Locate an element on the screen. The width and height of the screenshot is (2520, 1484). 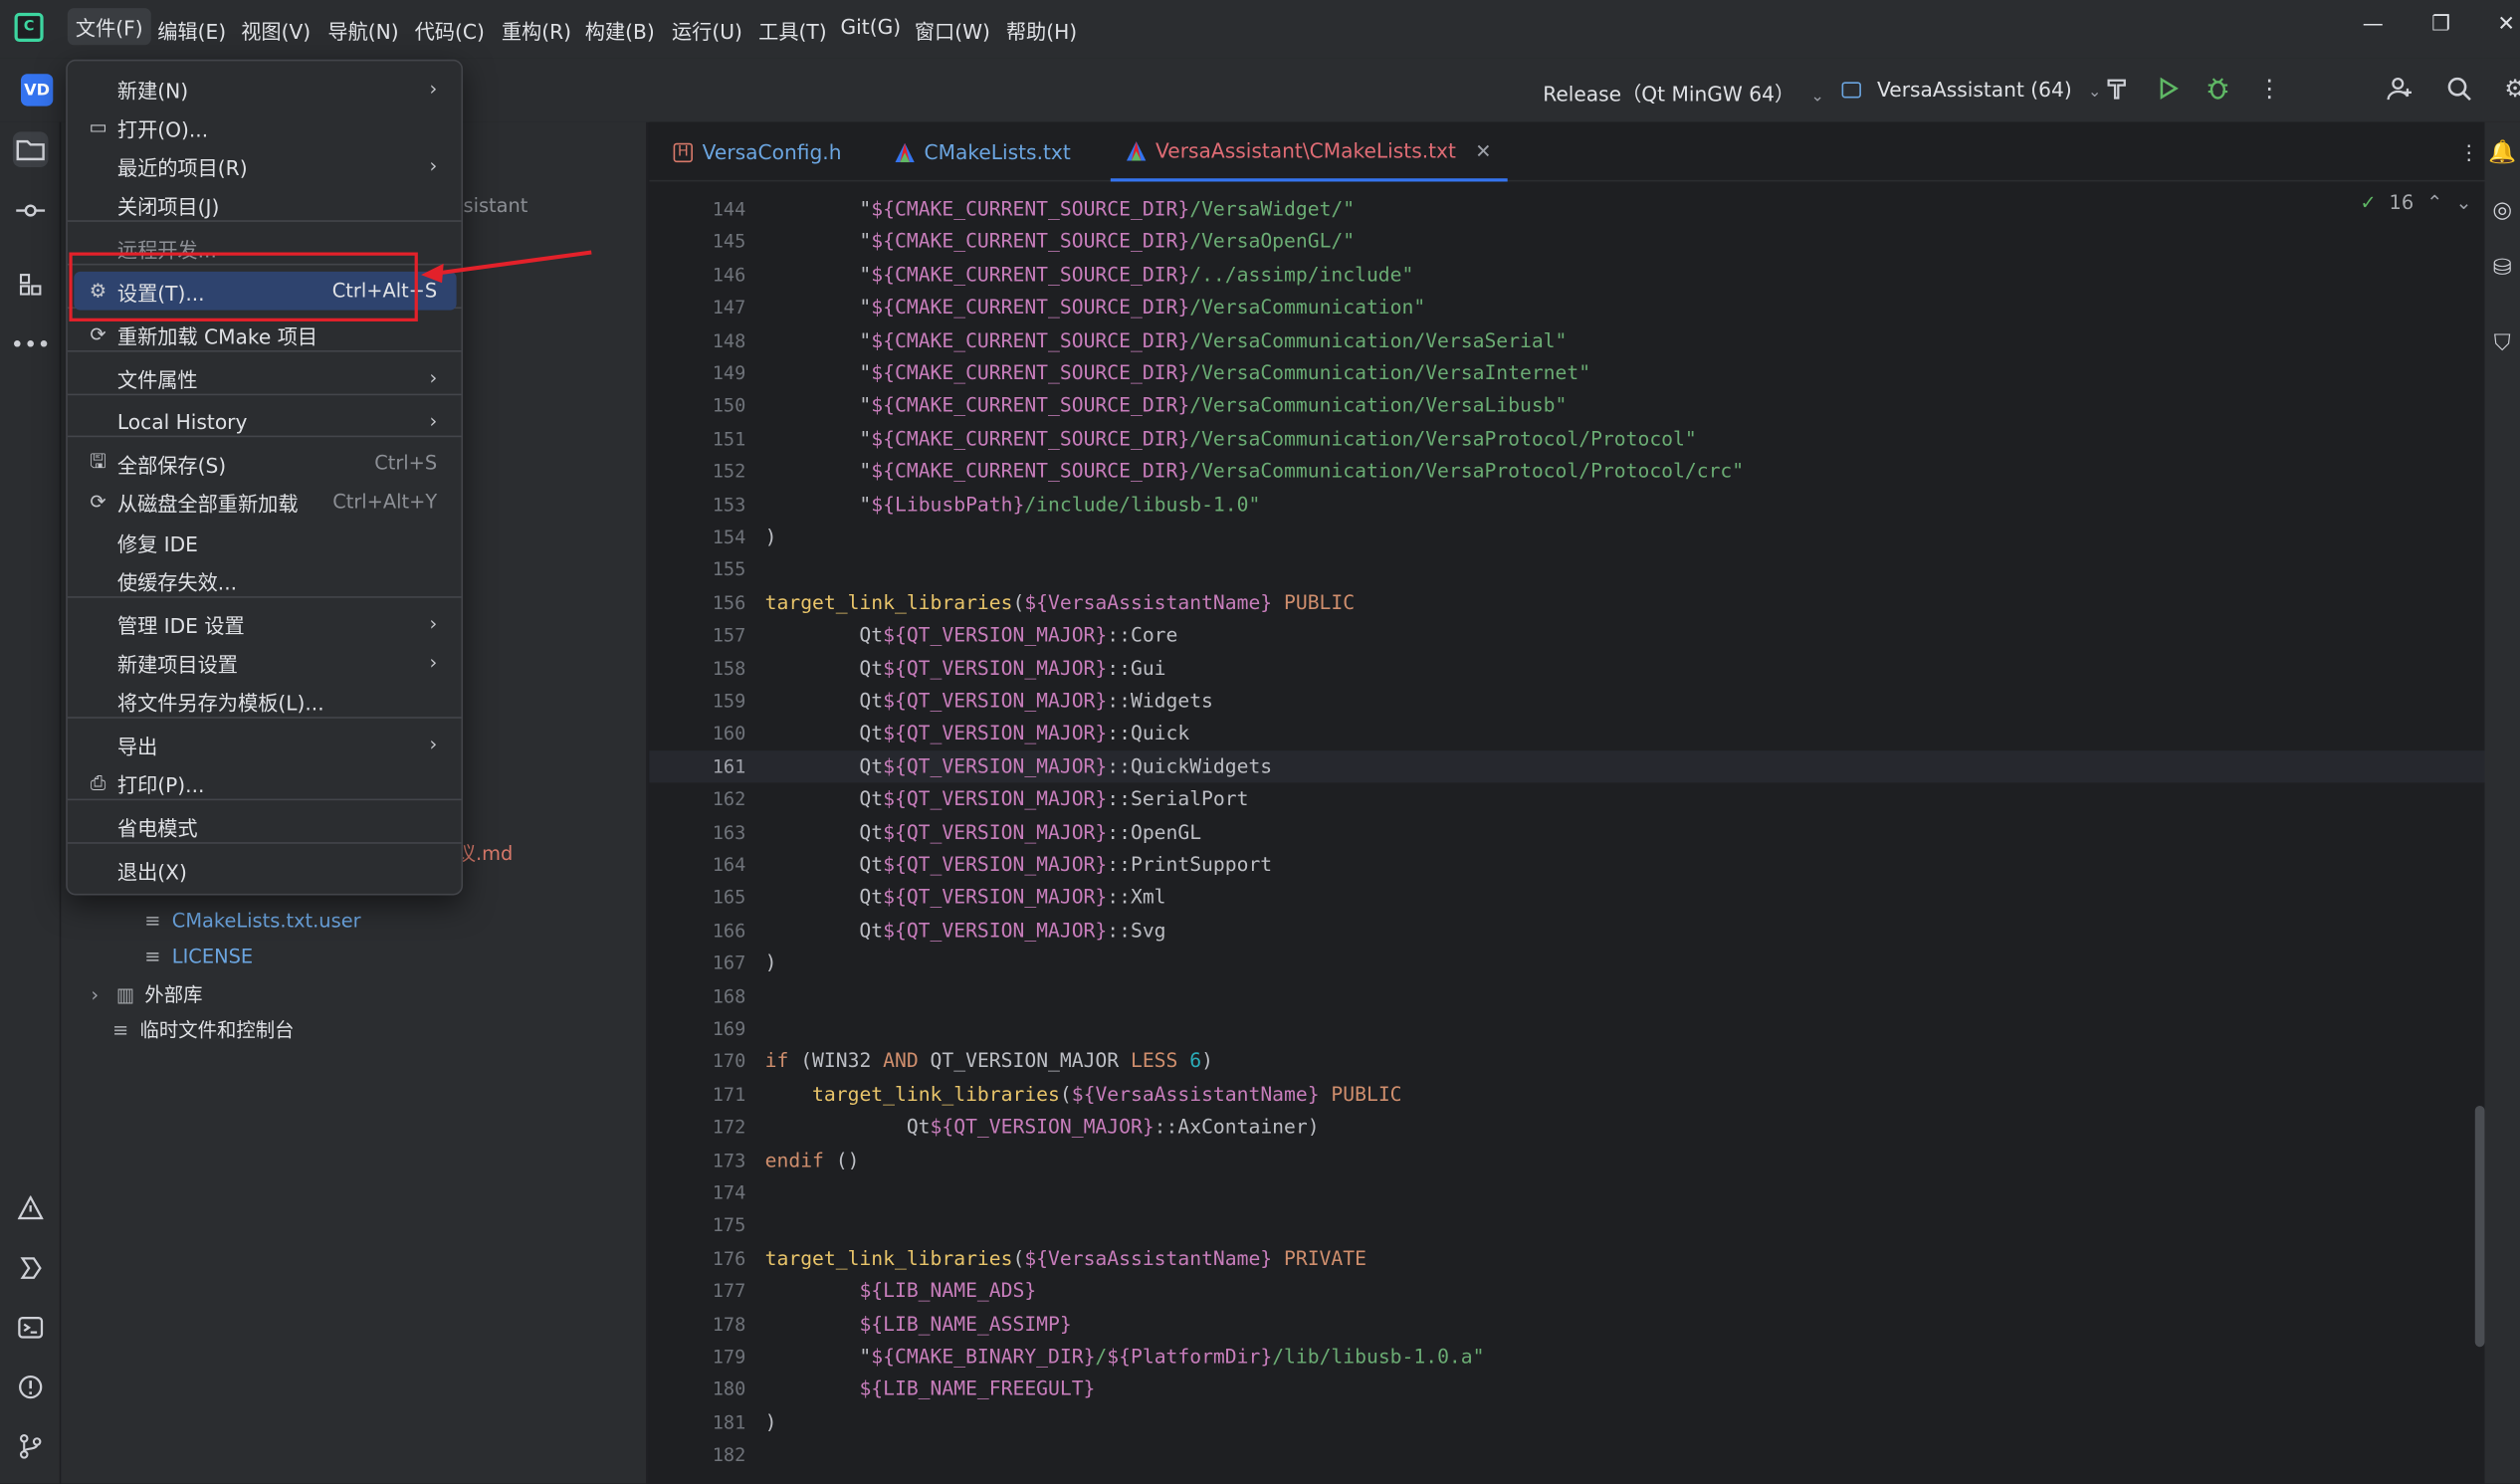
code-line: Qt${QT_VERSION_MAJOR}::Svg is located at coordinates (965, 930).